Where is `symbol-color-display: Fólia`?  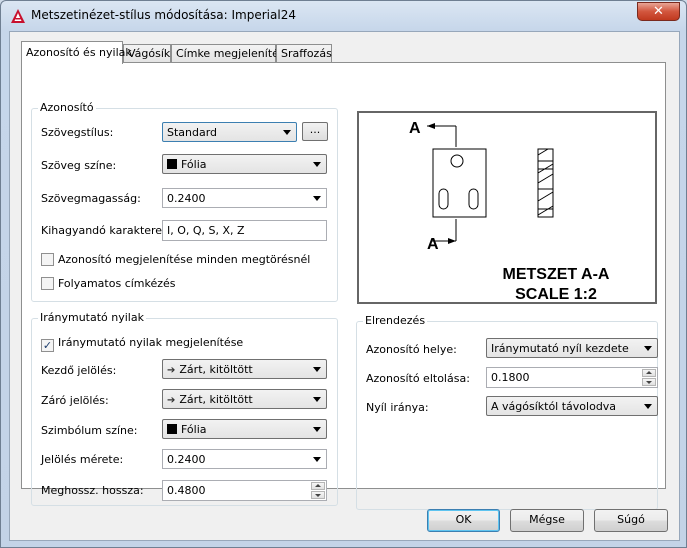 symbol-color-display: Fólia is located at coordinates (187, 429).